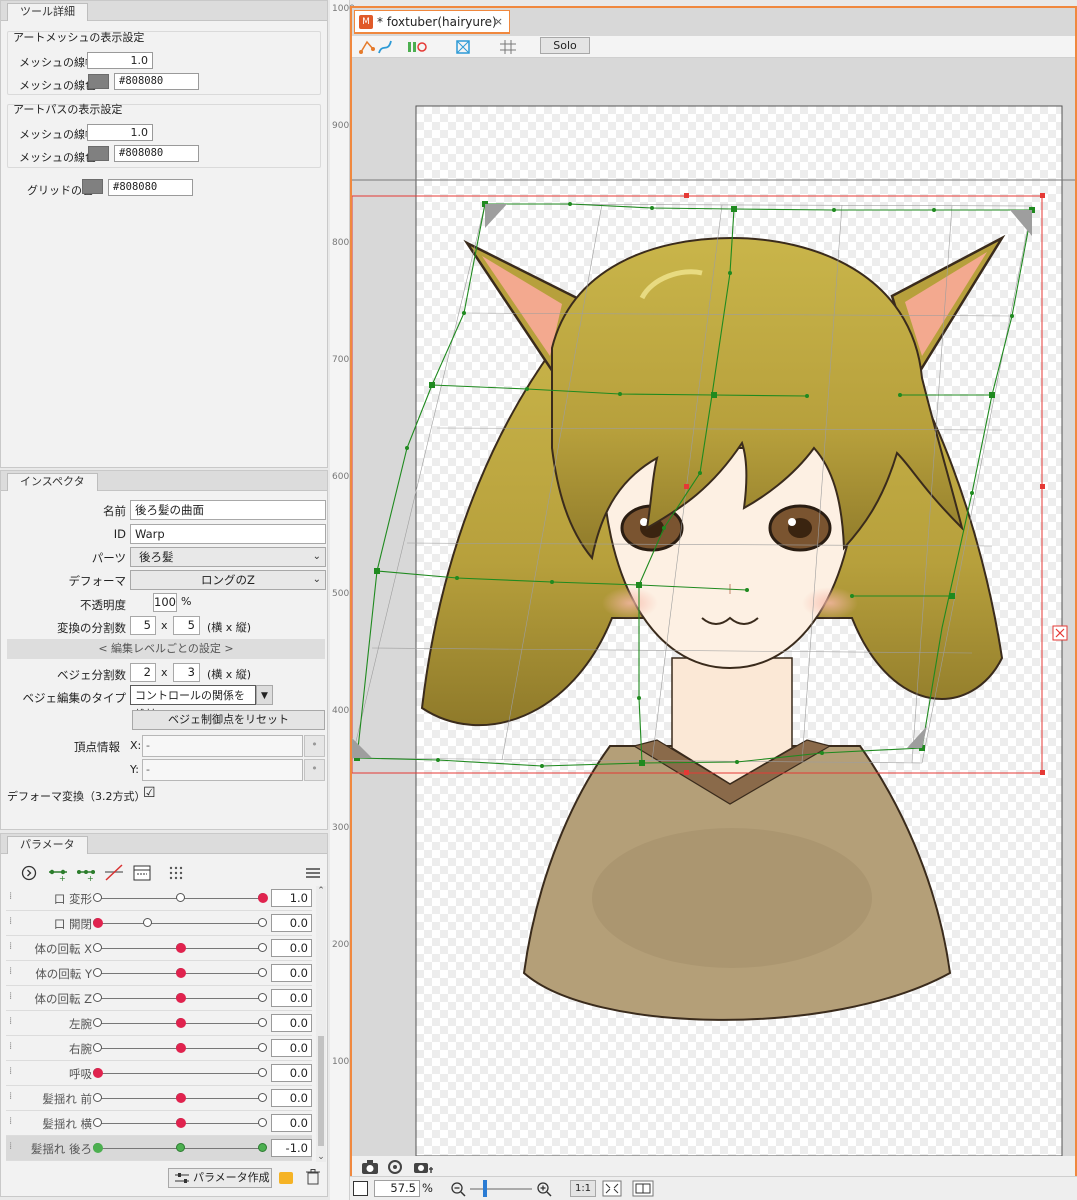 The width and height of the screenshot is (1077, 1200). What do you see at coordinates (228, 510) in the screenshot?
I see `name-input: 後ろ髪の曲面` at bounding box center [228, 510].